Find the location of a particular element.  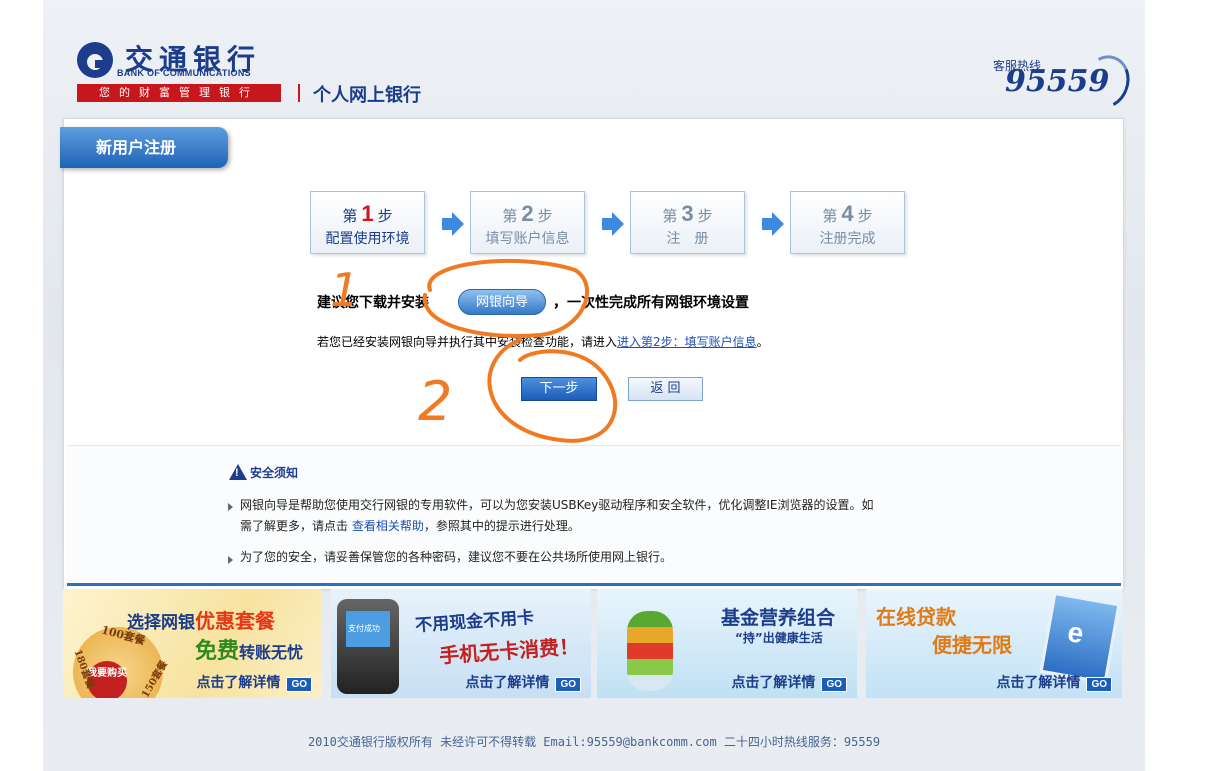

banner-sub: 免费转账无忧 is located at coordinates (249, 649).